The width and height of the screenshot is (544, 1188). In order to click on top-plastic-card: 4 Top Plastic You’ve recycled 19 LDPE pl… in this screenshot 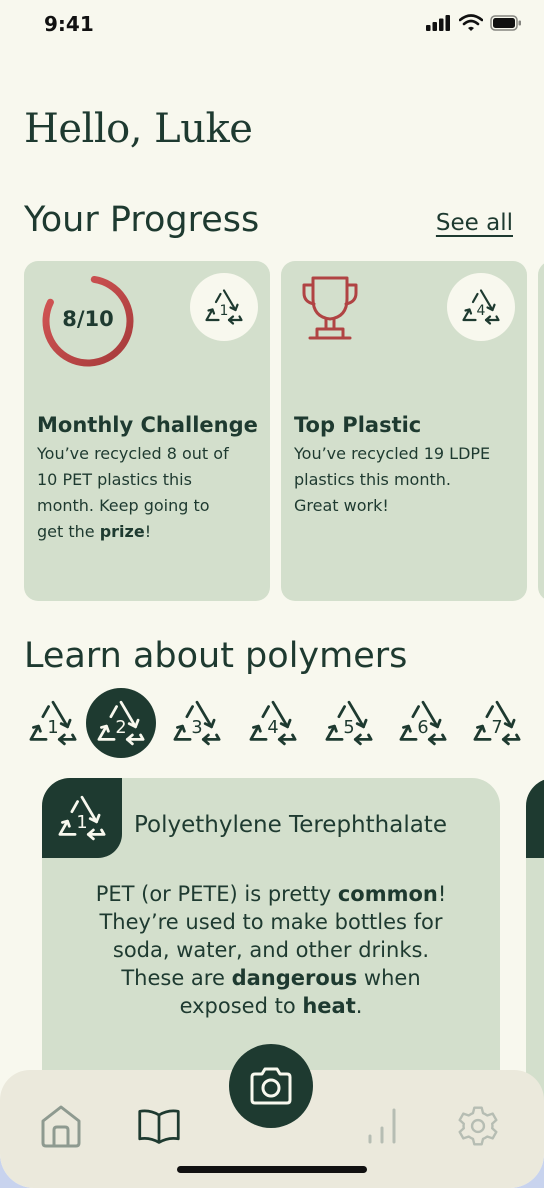, I will do `click(404, 431)`.